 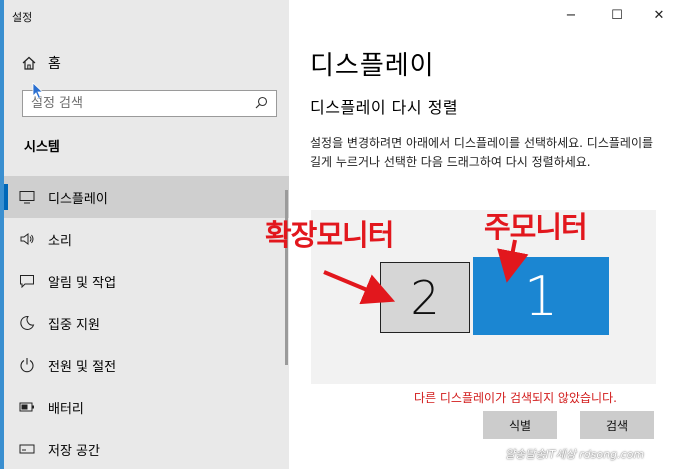 I want to click on annotation-primary-monitor: 주모니터, so click(x=536, y=227).